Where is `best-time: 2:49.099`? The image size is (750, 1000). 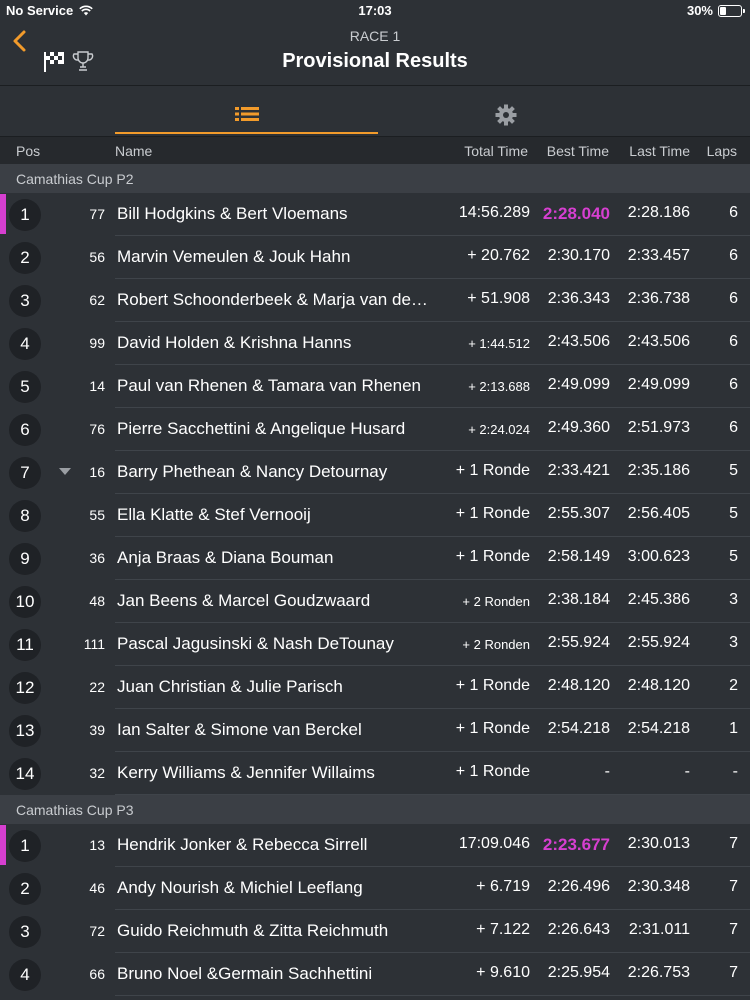 best-time: 2:49.099 is located at coordinates (578, 384).